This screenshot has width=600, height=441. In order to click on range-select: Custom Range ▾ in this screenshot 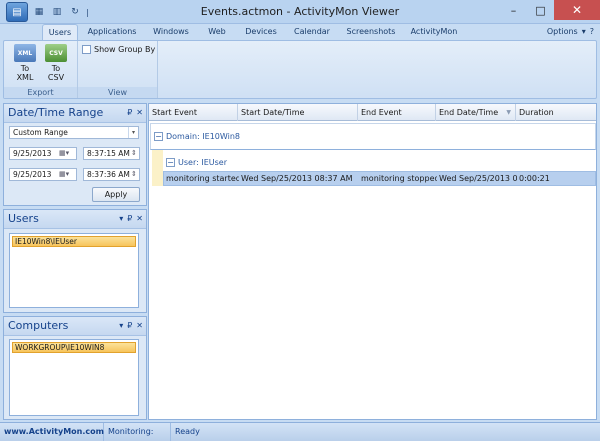, I will do `click(74, 132)`.